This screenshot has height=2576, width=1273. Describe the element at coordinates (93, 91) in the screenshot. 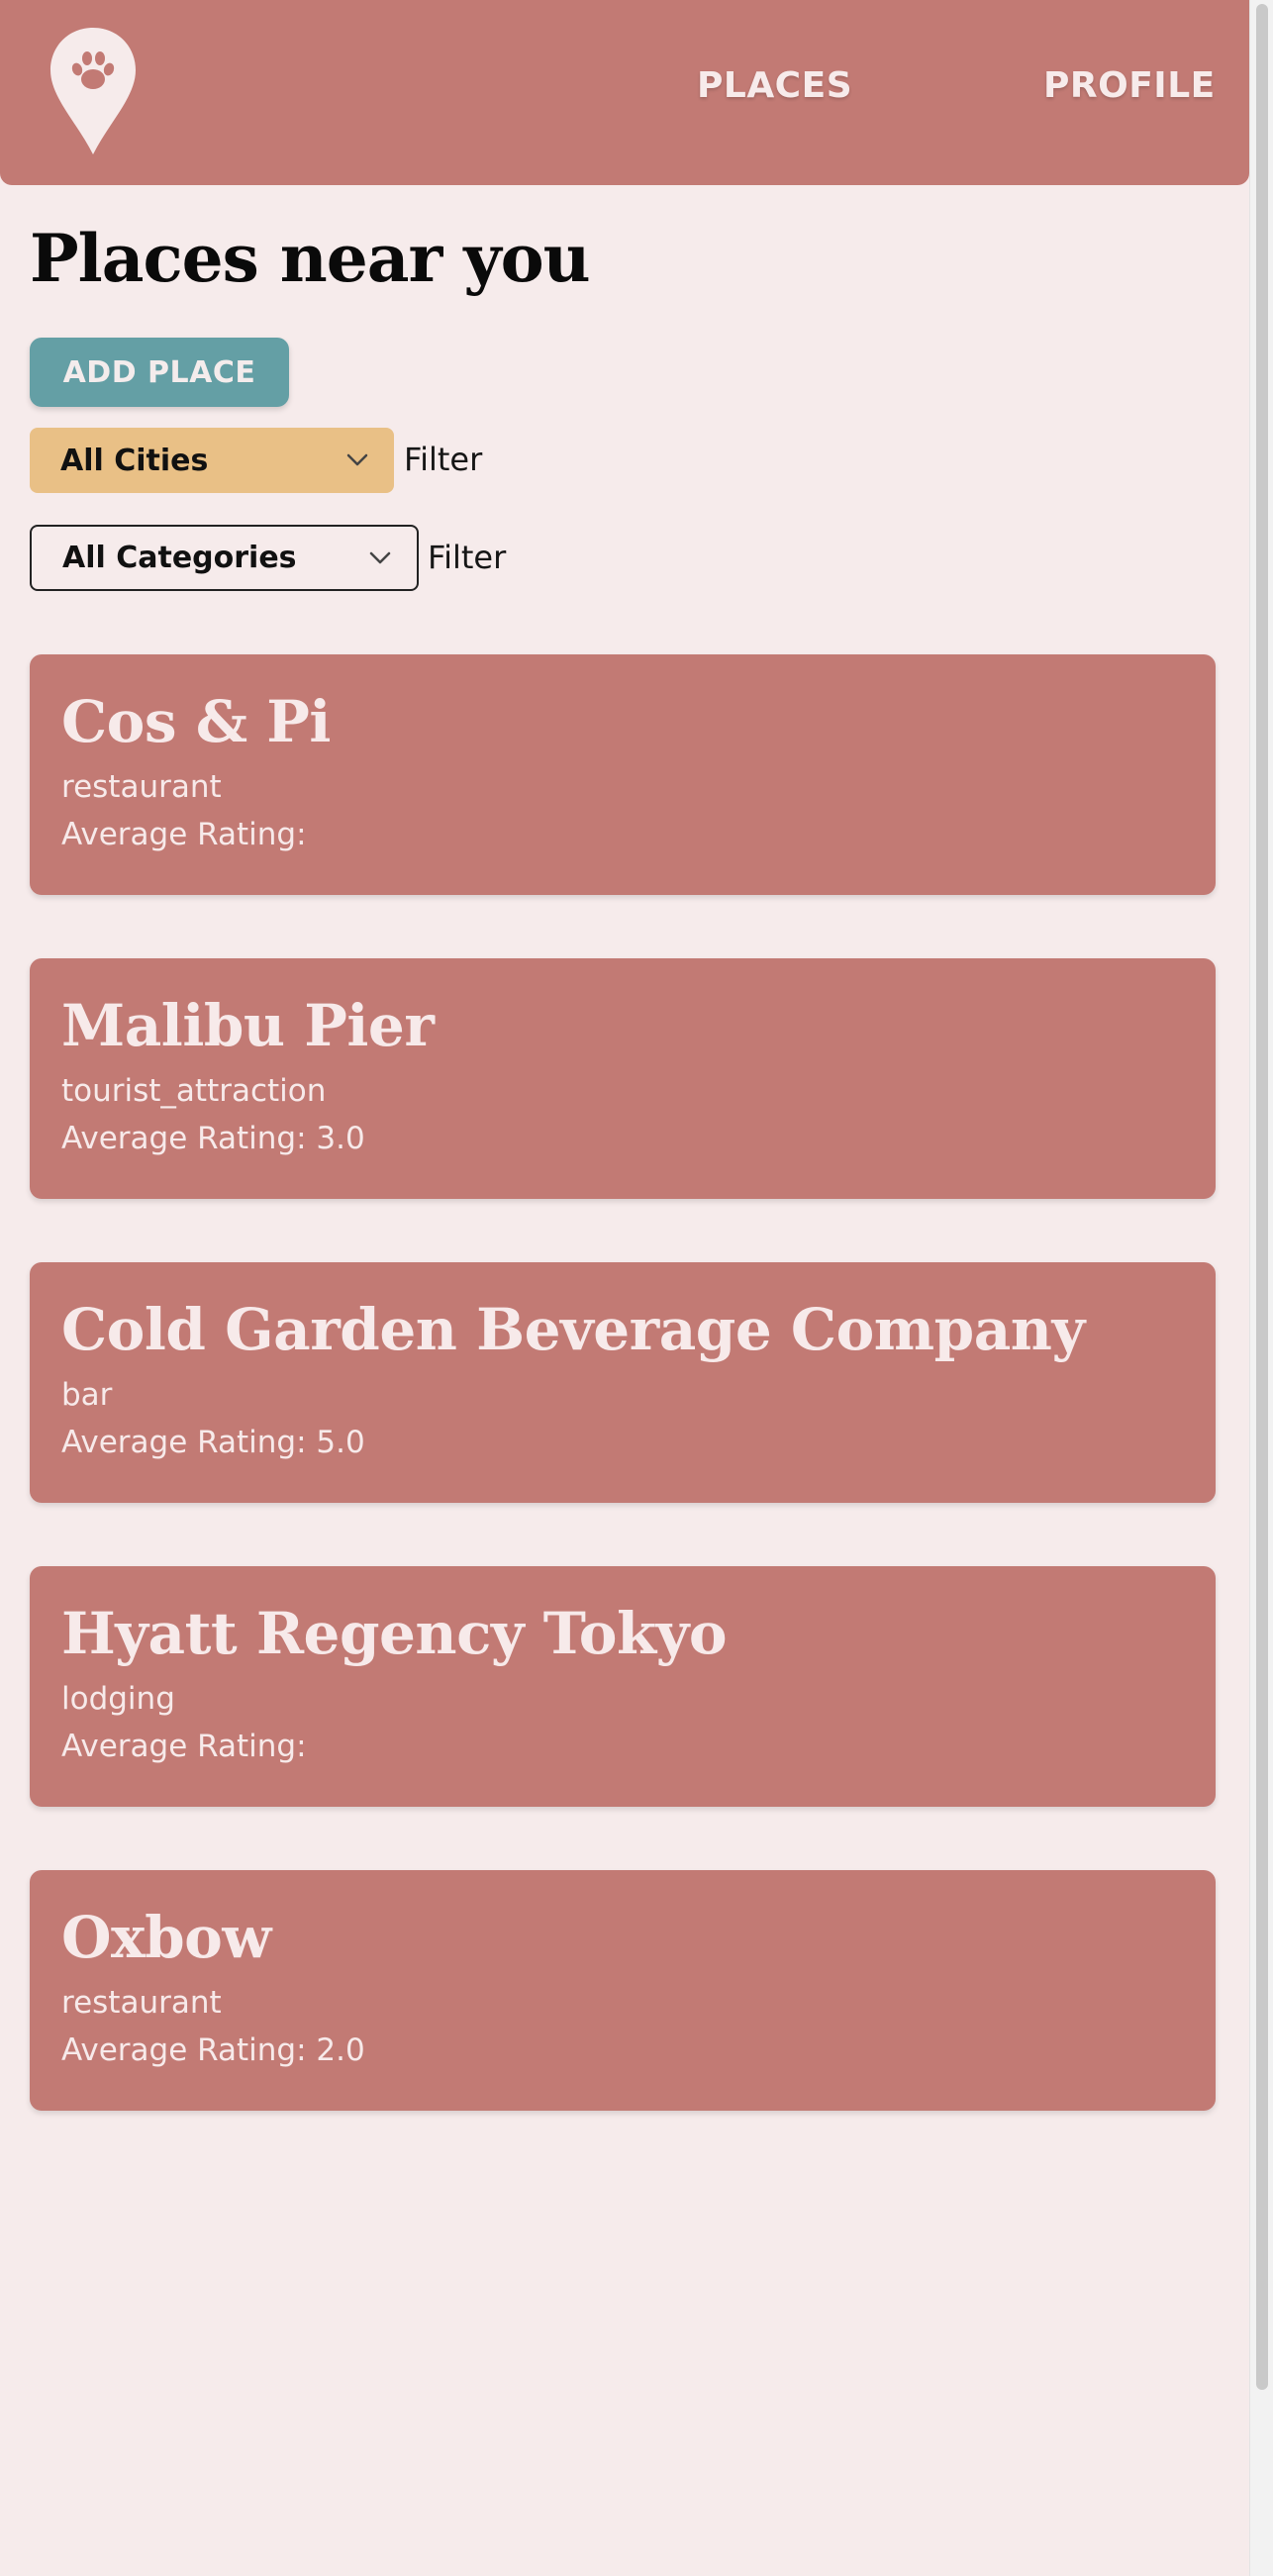

I see `map-pin-paw-icon` at that location.